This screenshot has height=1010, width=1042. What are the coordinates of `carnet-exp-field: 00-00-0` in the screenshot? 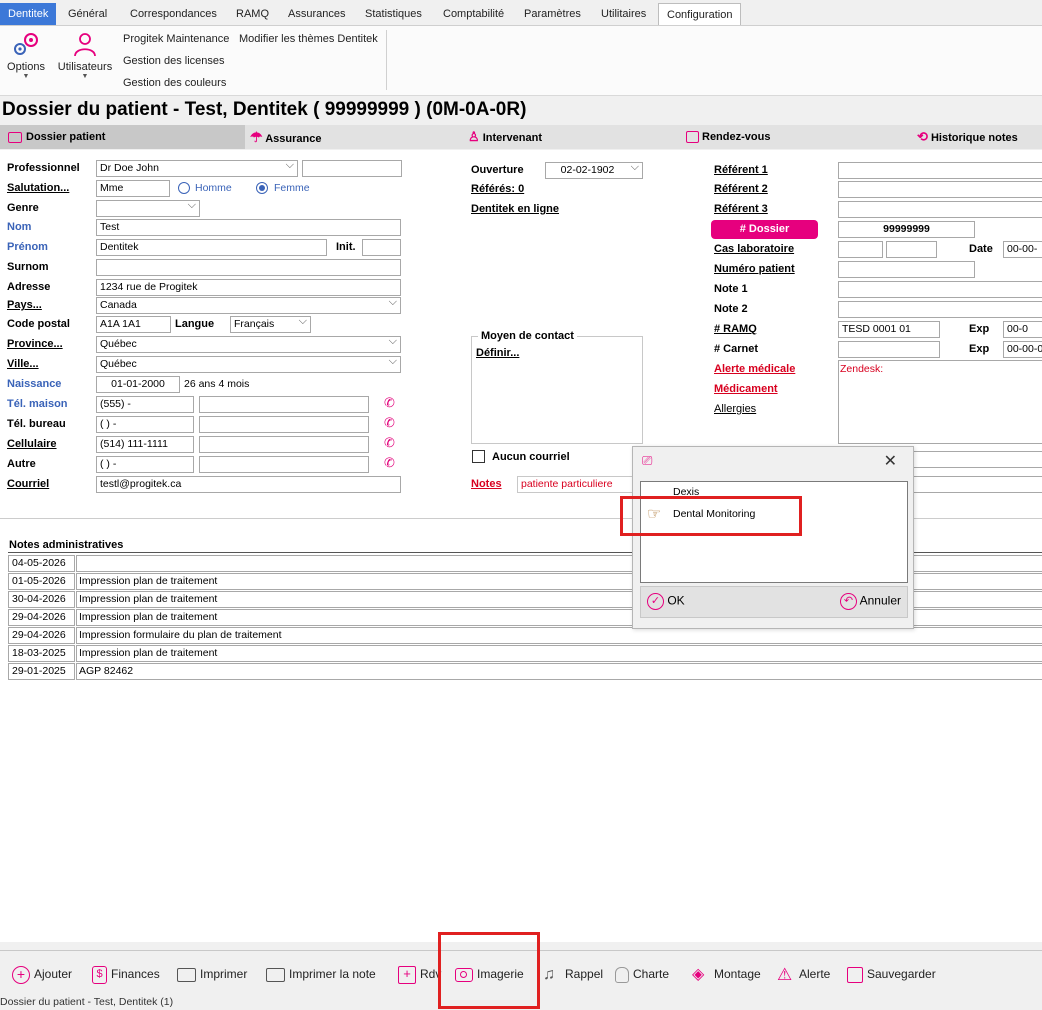 It's located at (1022, 349).